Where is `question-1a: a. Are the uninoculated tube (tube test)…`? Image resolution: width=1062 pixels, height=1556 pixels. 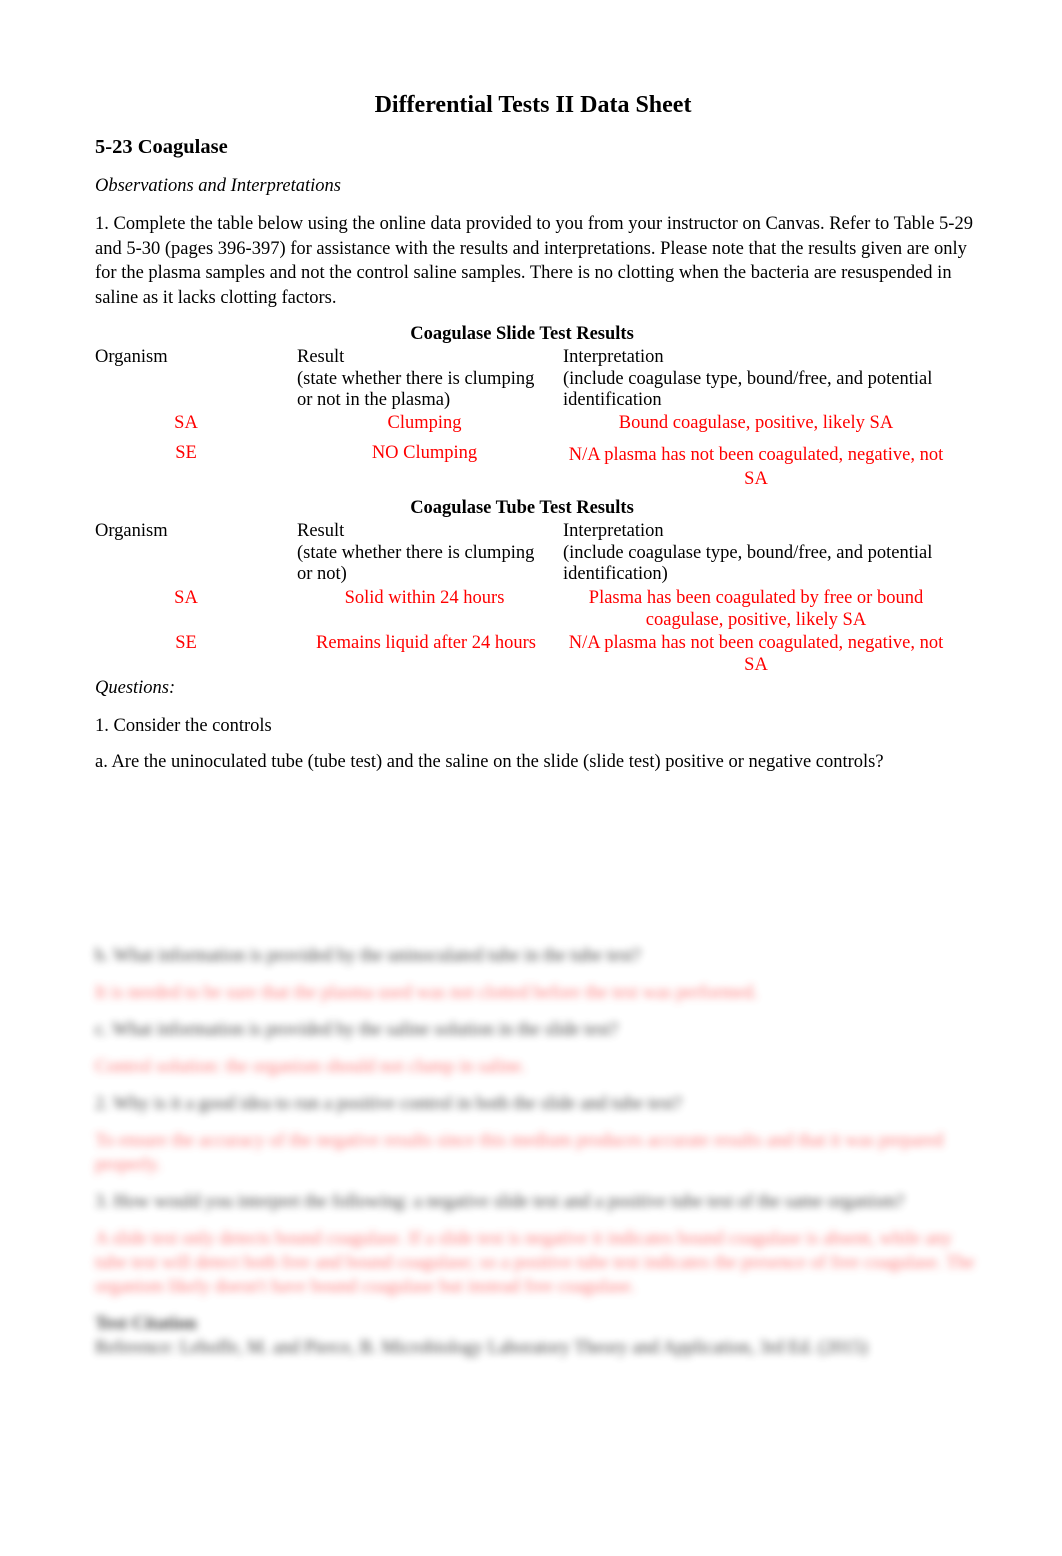 question-1a: a. Are the uninoculated tube (tube test)… is located at coordinates (489, 762).